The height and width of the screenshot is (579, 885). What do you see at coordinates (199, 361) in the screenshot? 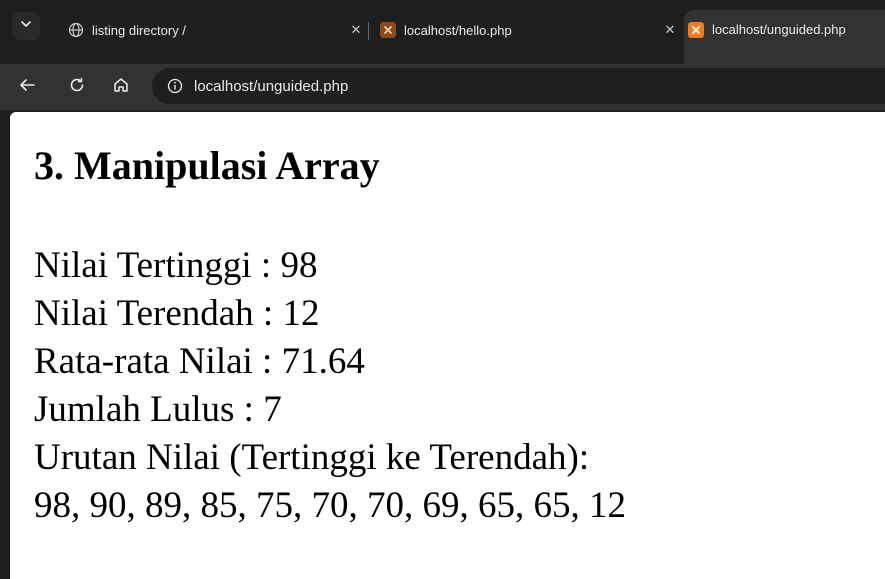
I see `average-score-line: Rata-rata Nilai : 71.64` at bounding box center [199, 361].